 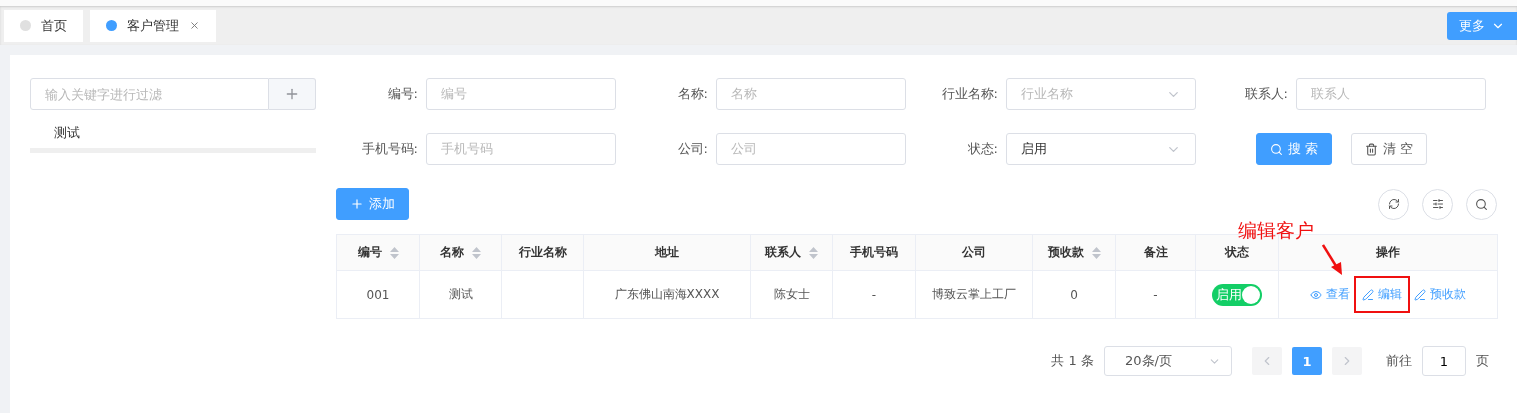 What do you see at coordinates (692, 149) in the screenshot?
I see `field-label: 公司:` at bounding box center [692, 149].